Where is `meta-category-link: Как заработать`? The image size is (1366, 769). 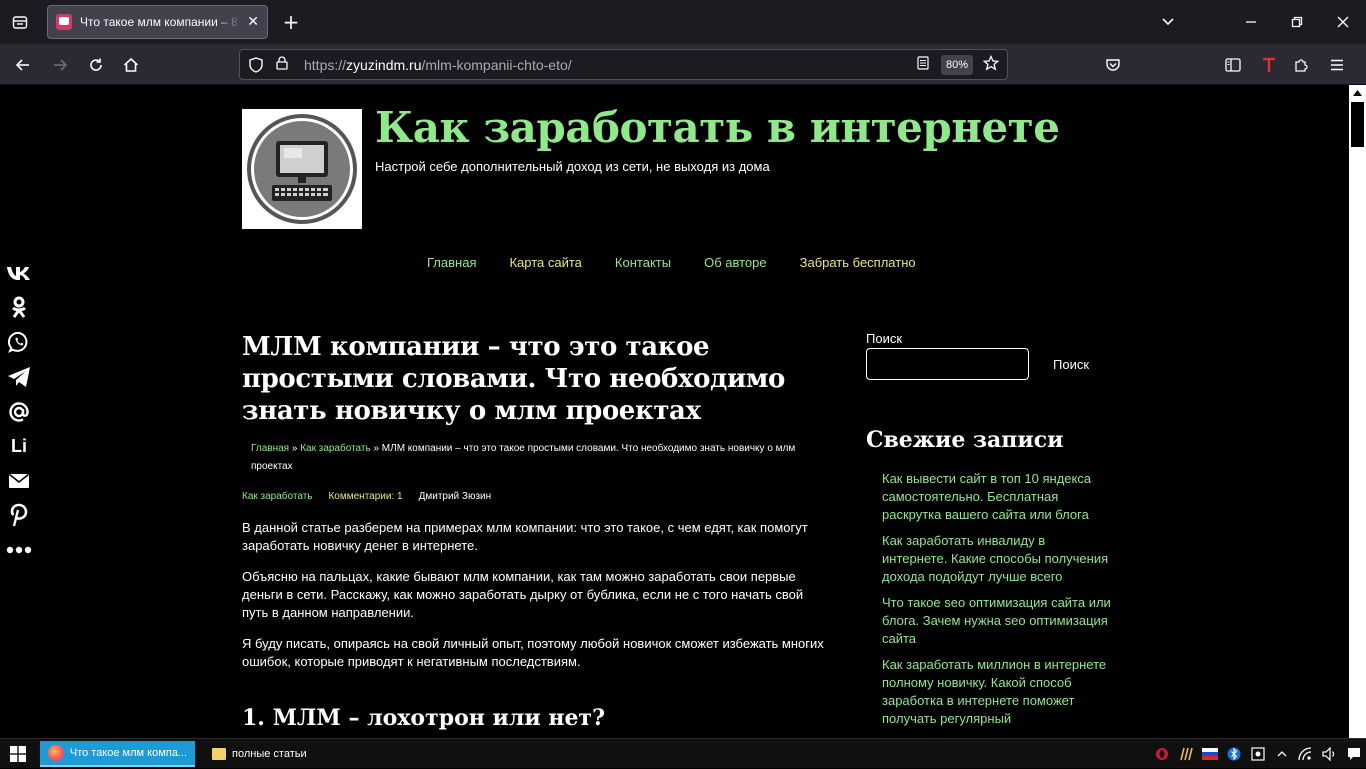
meta-category-link: Как заработать is located at coordinates (277, 496).